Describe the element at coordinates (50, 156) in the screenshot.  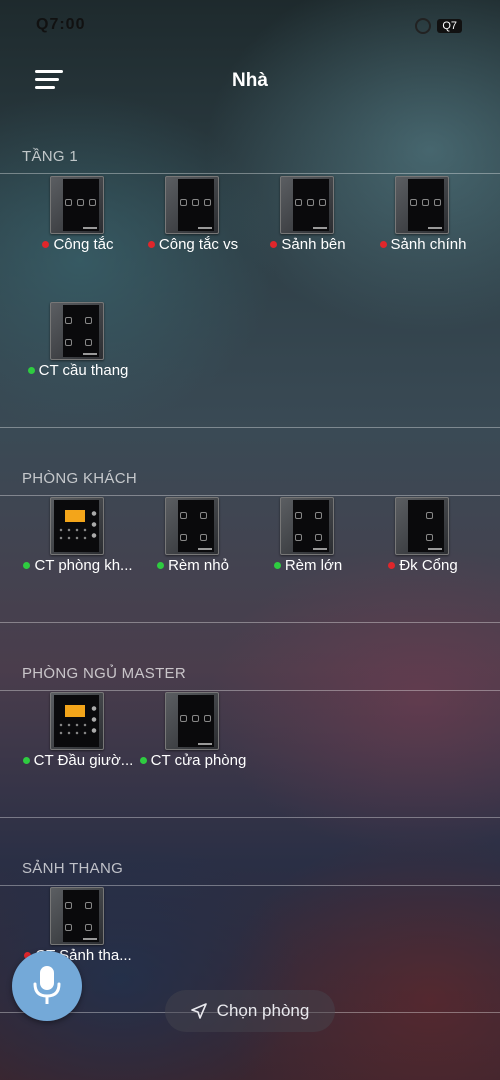
I see `section-title: TẦNG 1` at that location.